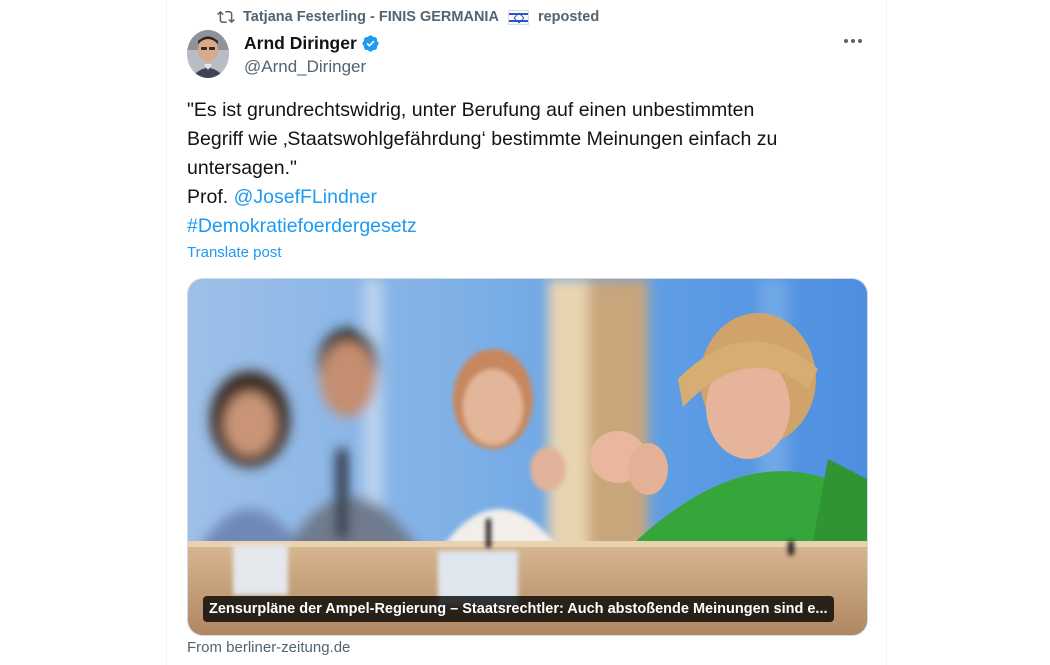  I want to click on avatar, so click(208, 54).